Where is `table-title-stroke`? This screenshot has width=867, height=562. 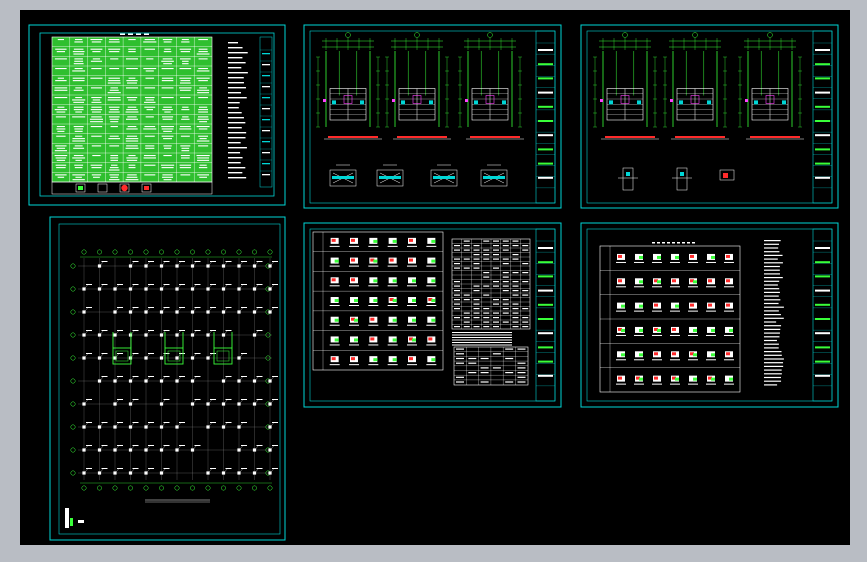 table-title-stroke is located at coordinates (130, 34).